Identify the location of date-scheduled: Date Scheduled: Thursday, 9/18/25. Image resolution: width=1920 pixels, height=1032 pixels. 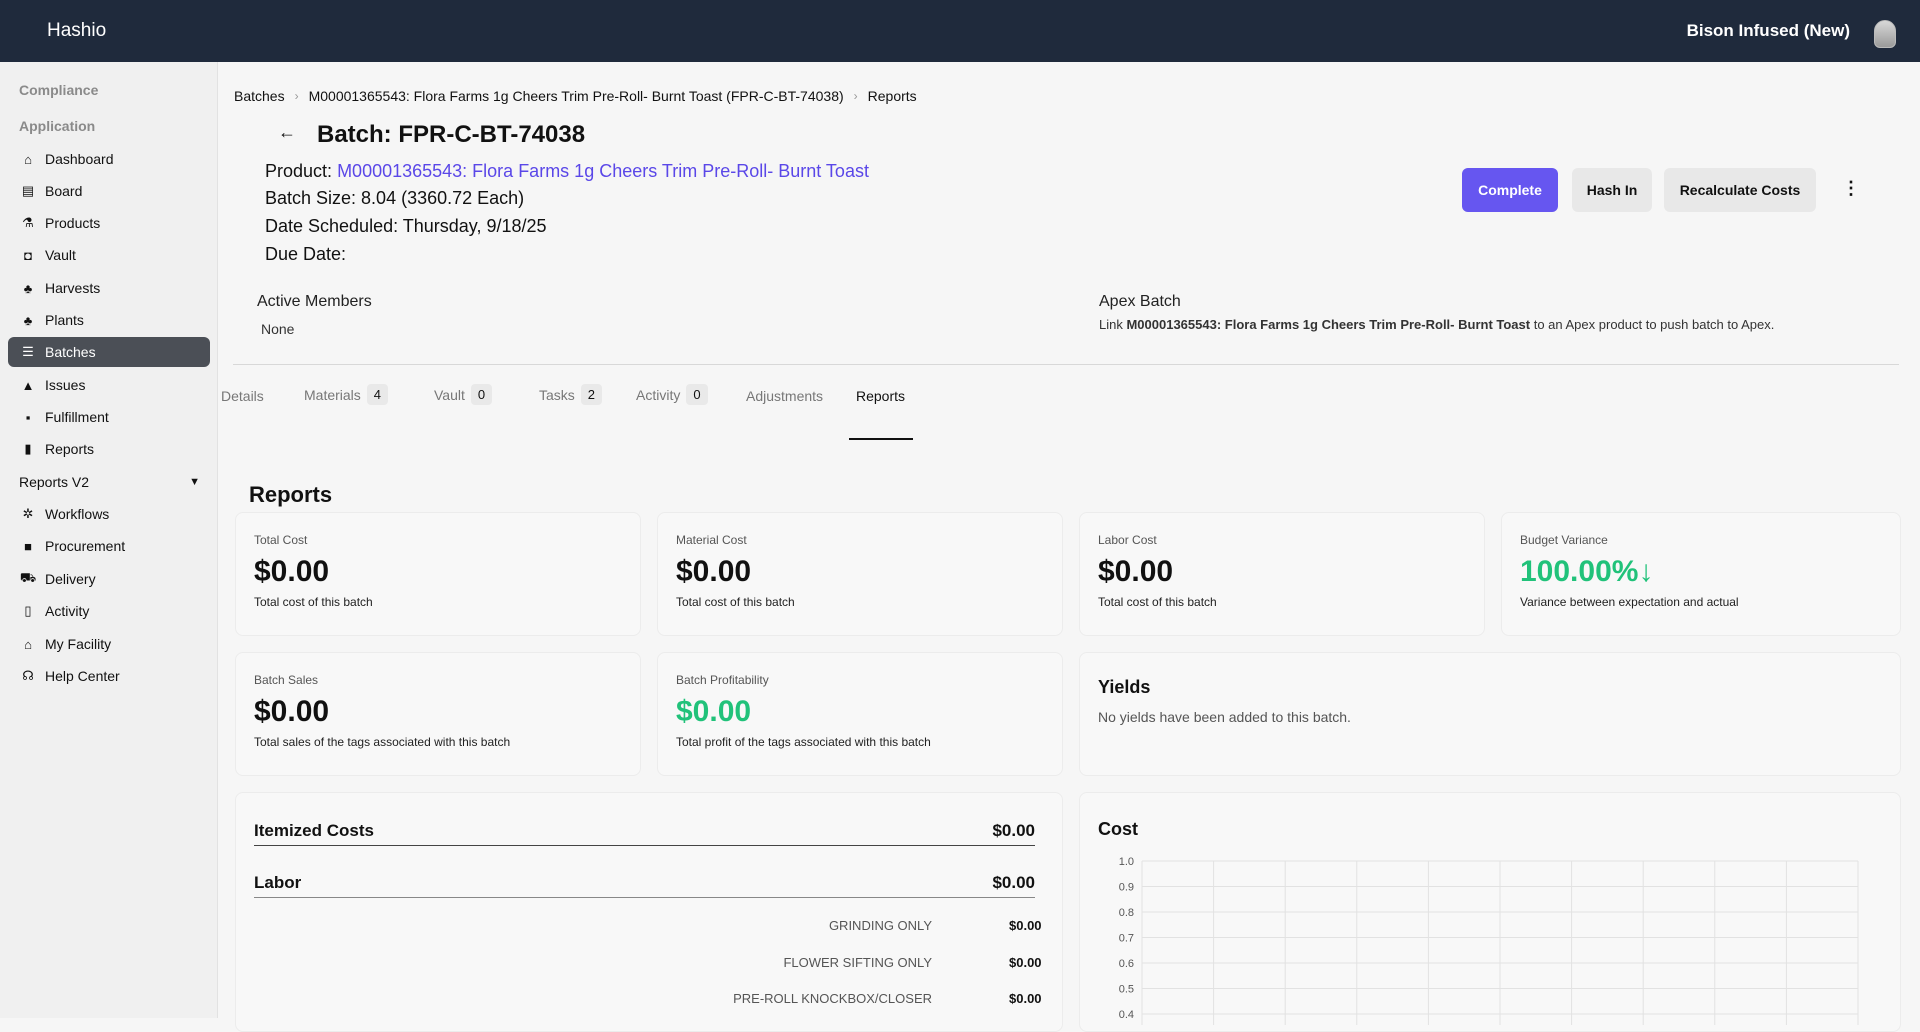
(406, 226).